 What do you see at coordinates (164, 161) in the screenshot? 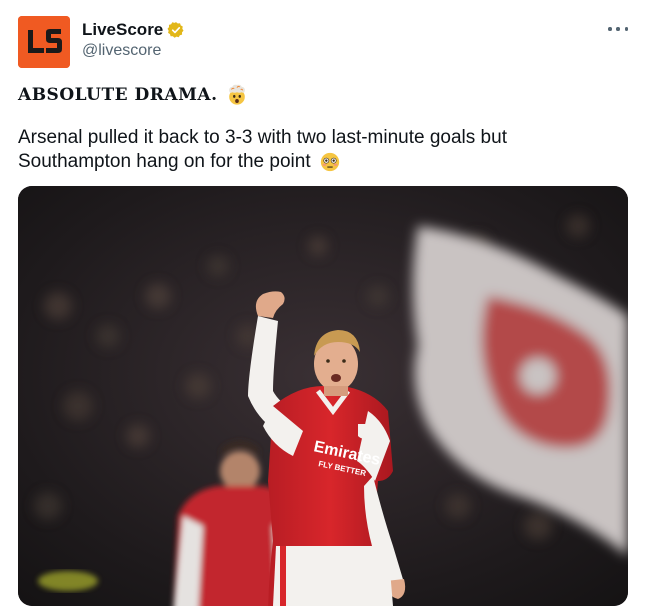
I see `body-line-2: Southampton hang on for the point` at bounding box center [164, 161].